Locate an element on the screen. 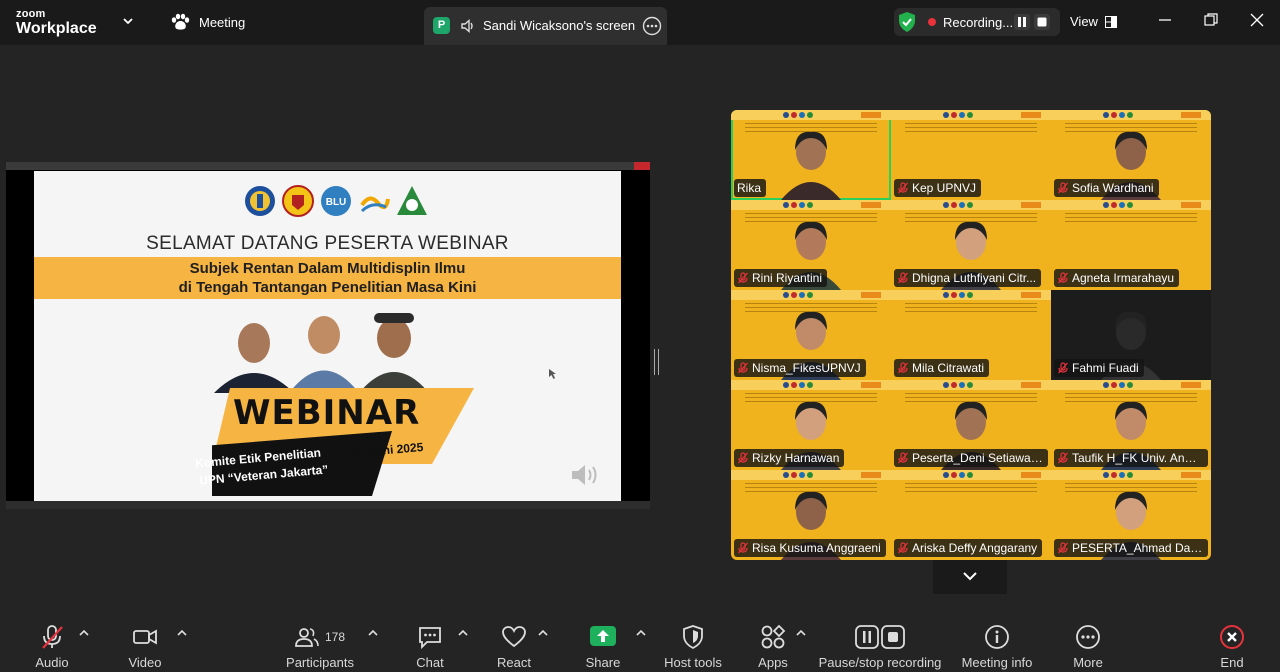  participants-button: 178 Participants is located at coordinates (320, 647).